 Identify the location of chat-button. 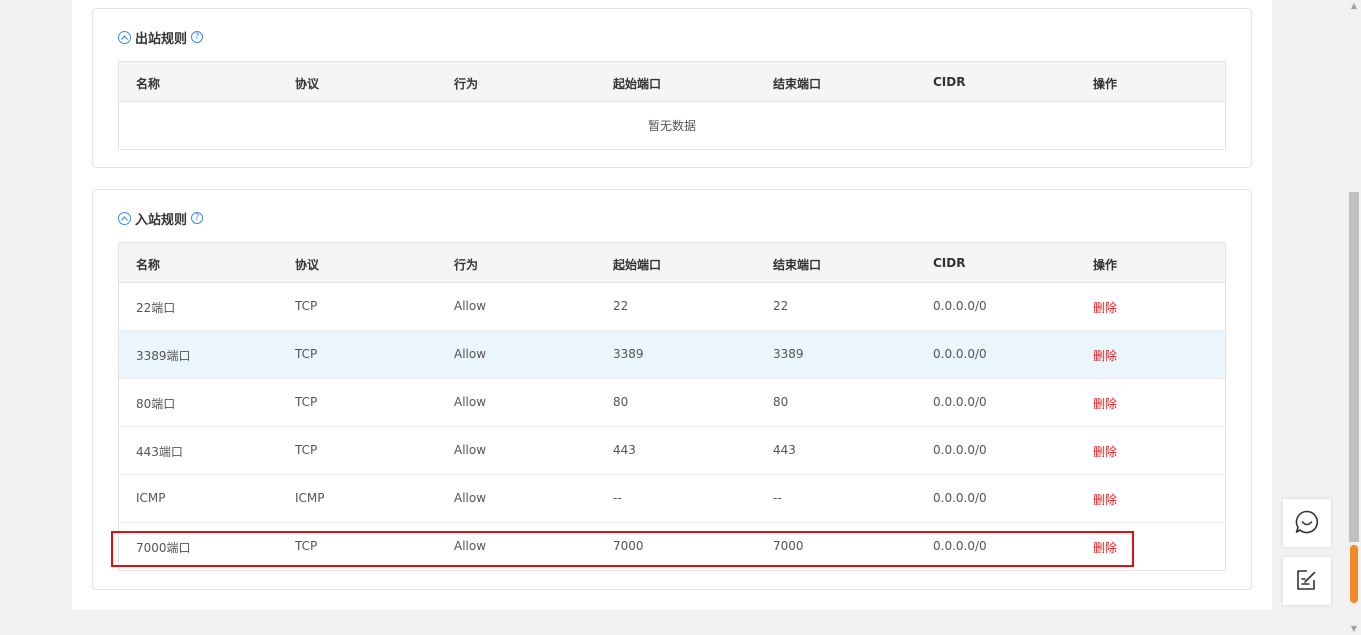
(1307, 523).